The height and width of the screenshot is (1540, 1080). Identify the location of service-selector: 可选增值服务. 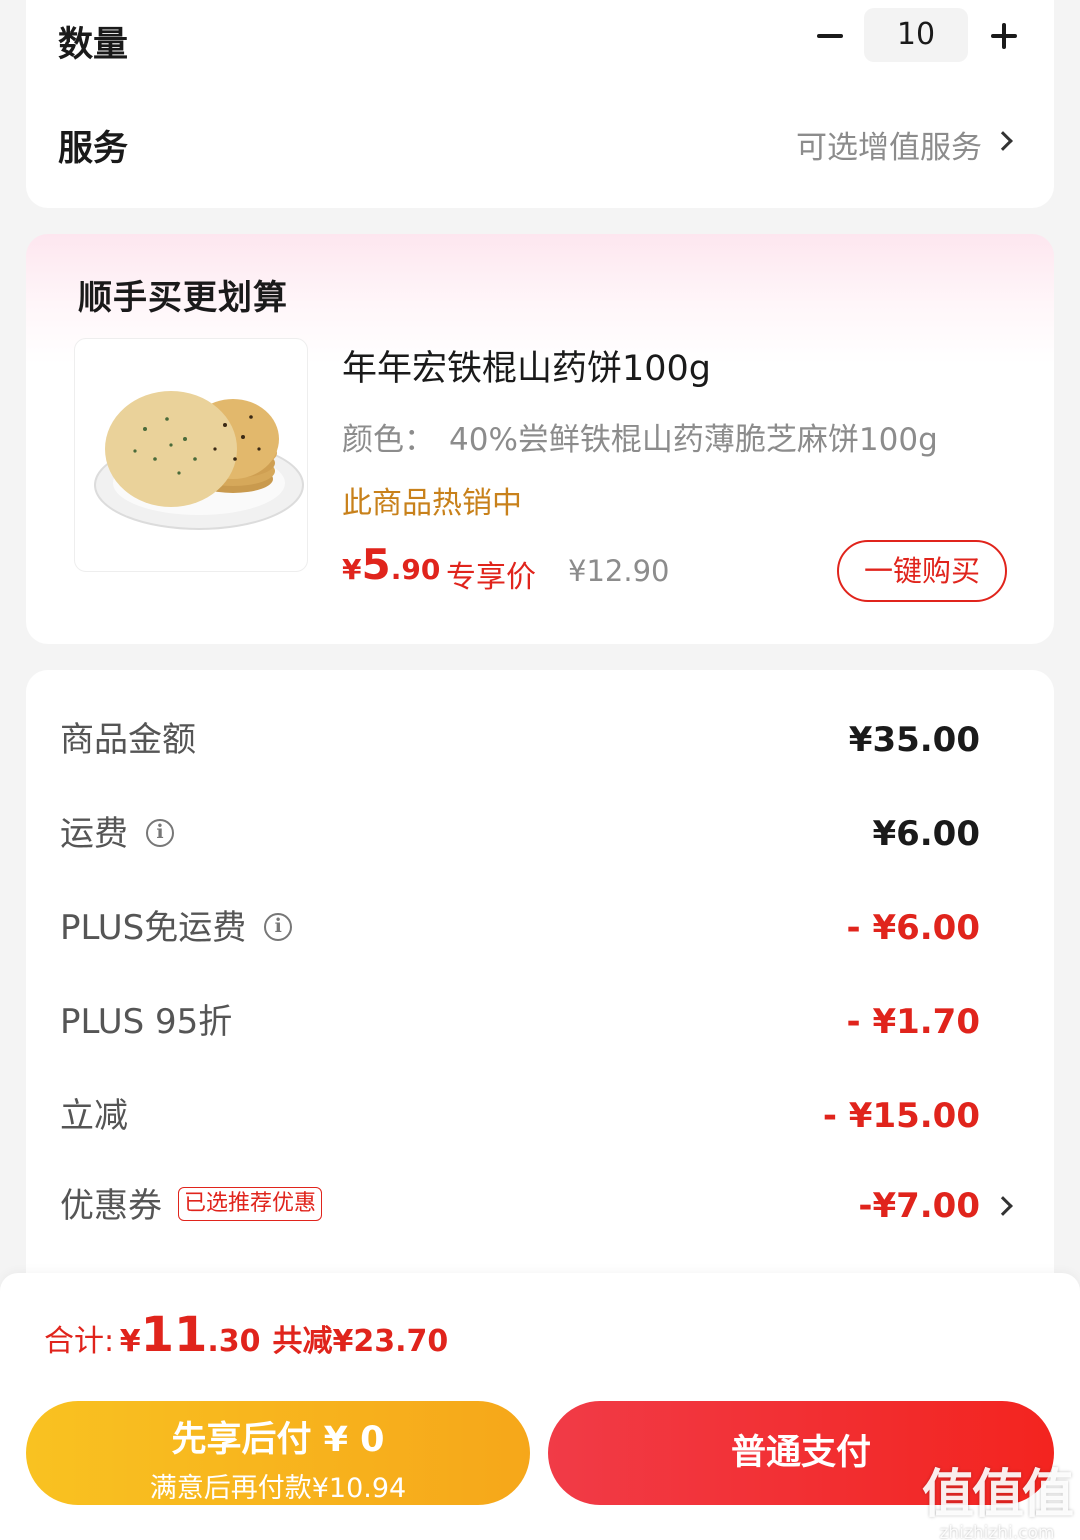
(889, 144).